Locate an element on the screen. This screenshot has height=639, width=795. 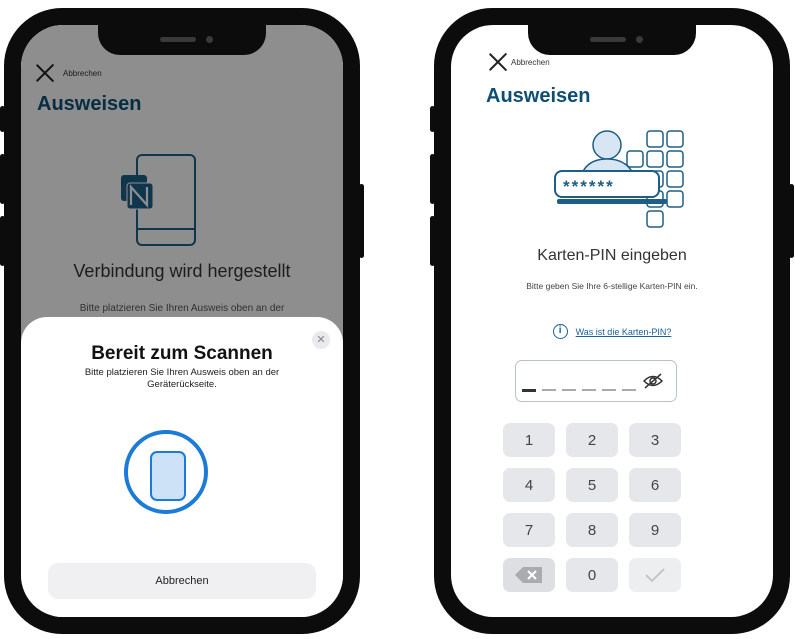
key-3: 3 is located at coordinates (655, 440).